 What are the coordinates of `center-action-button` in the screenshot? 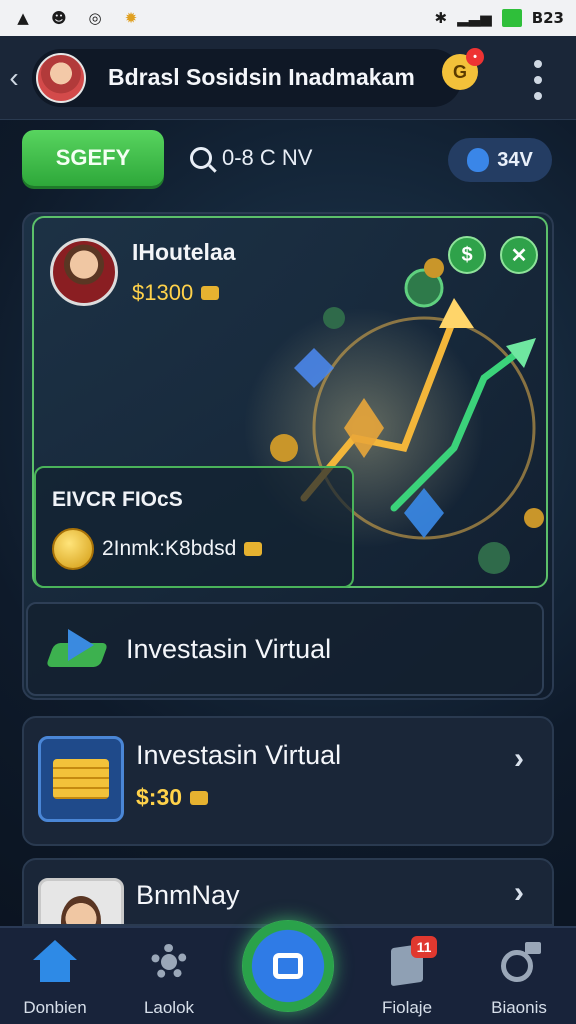 It's located at (288, 966).